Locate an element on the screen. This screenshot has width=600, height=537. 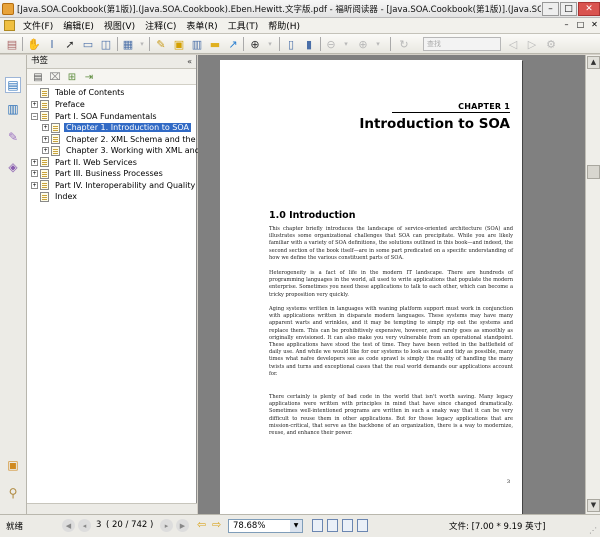
collapse-toggle: − is located at coordinates (34, 116).